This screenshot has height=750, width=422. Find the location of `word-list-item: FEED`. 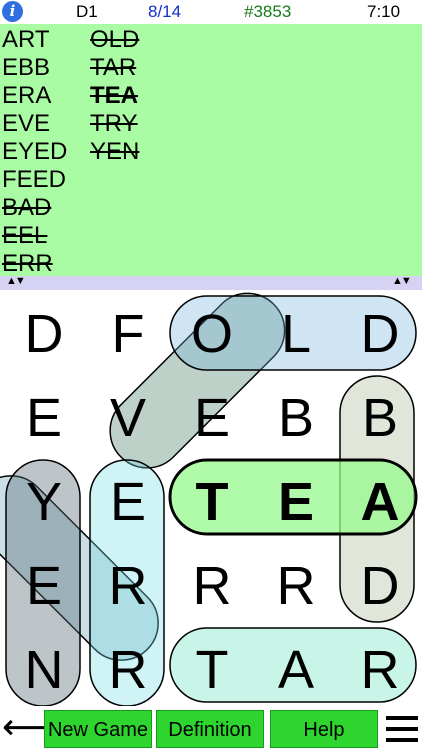

word-list-item: FEED is located at coordinates (34, 179).